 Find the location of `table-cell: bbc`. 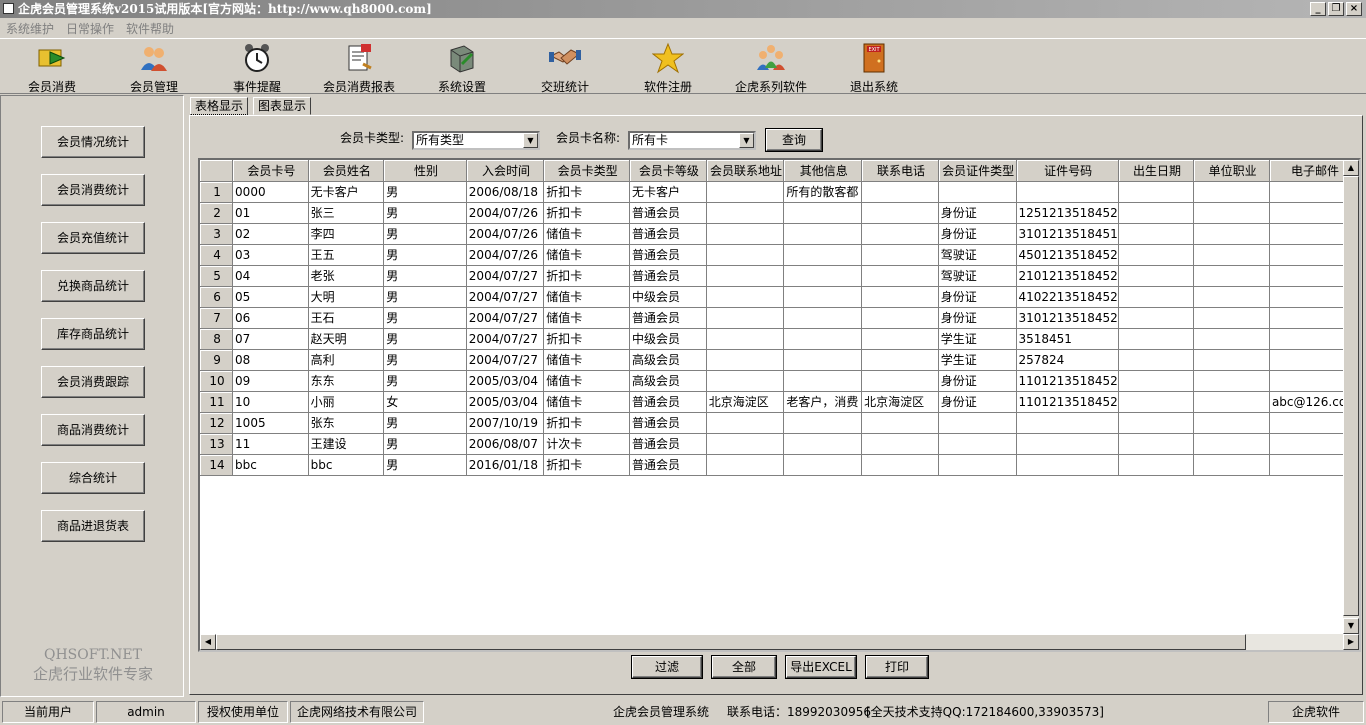

table-cell: bbc is located at coordinates (346, 465).